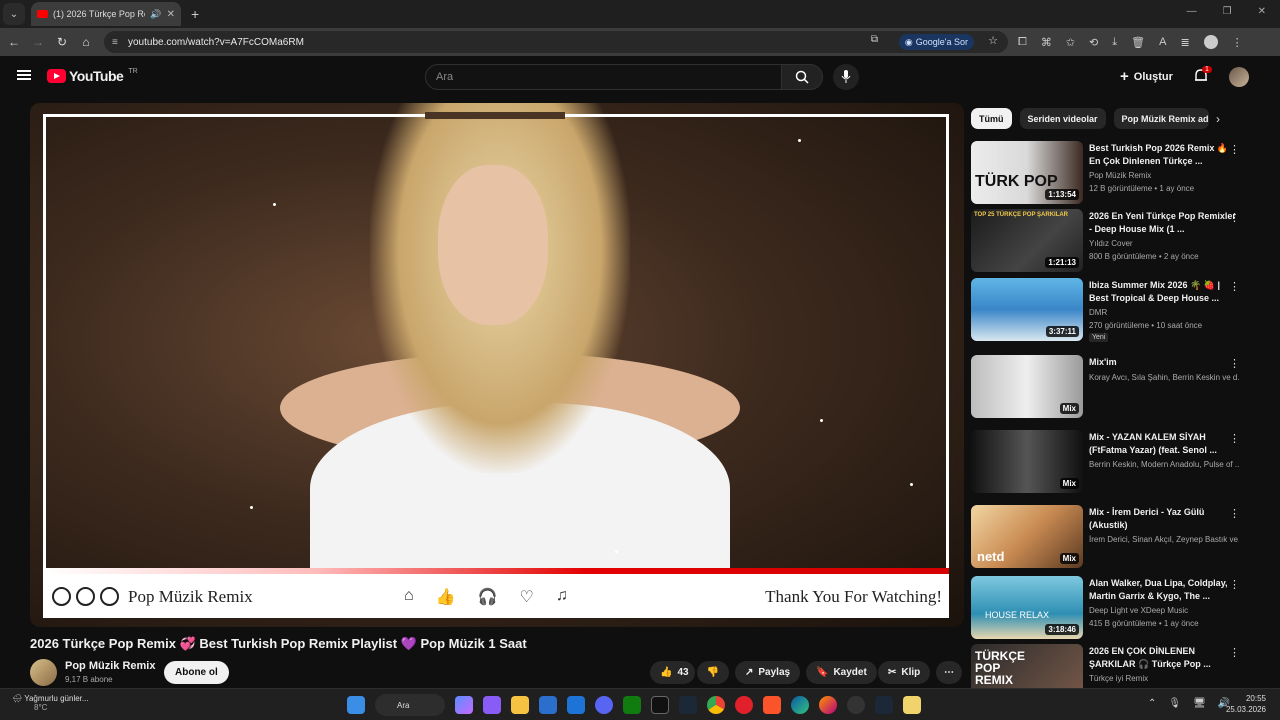 The image size is (1280, 720). I want to click on steam-icon, so click(688, 705).